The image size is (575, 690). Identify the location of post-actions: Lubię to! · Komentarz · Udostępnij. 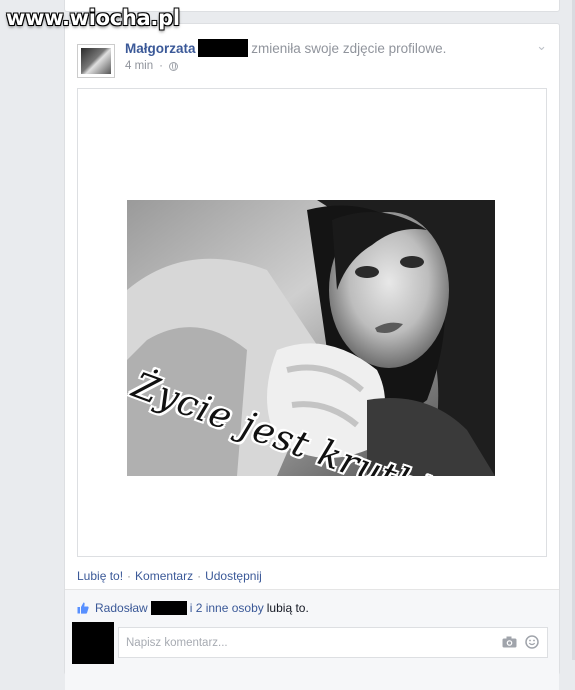
(169, 576).